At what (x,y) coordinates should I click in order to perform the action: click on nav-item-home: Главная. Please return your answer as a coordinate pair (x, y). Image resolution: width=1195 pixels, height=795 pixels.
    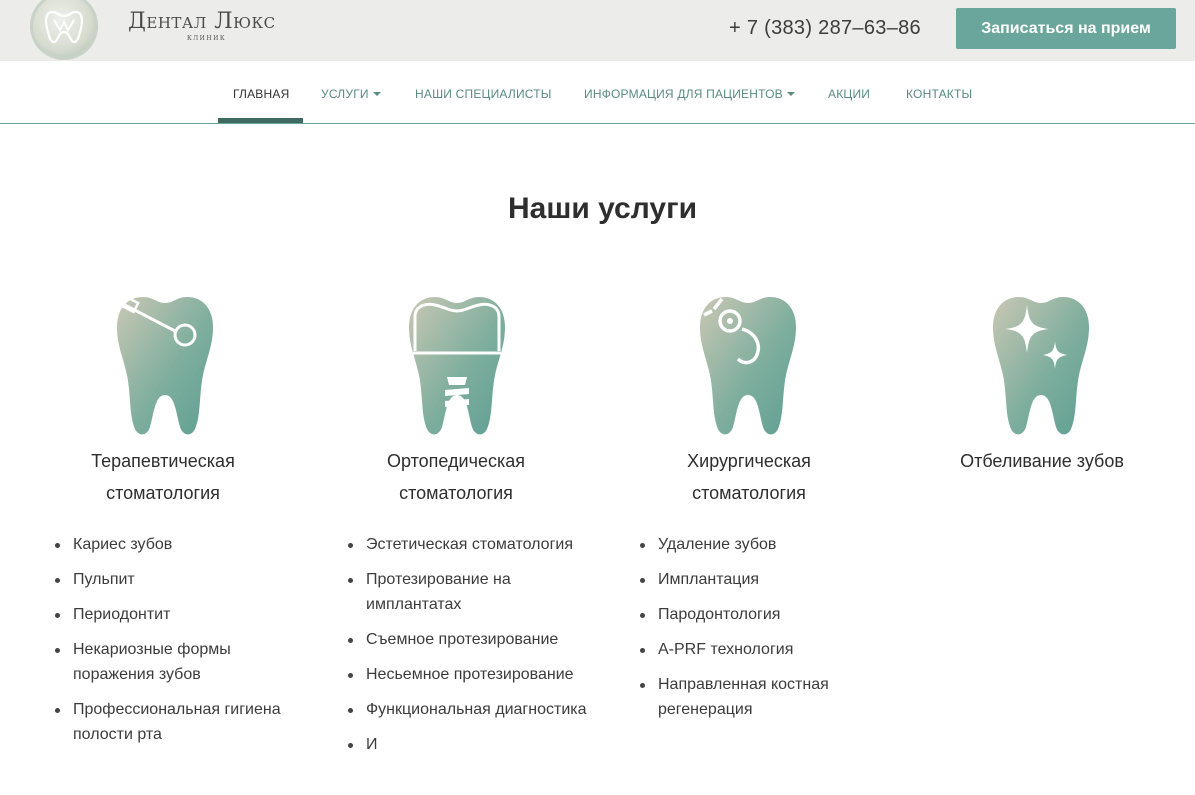
    Looking at the image, I should click on (261, 94).